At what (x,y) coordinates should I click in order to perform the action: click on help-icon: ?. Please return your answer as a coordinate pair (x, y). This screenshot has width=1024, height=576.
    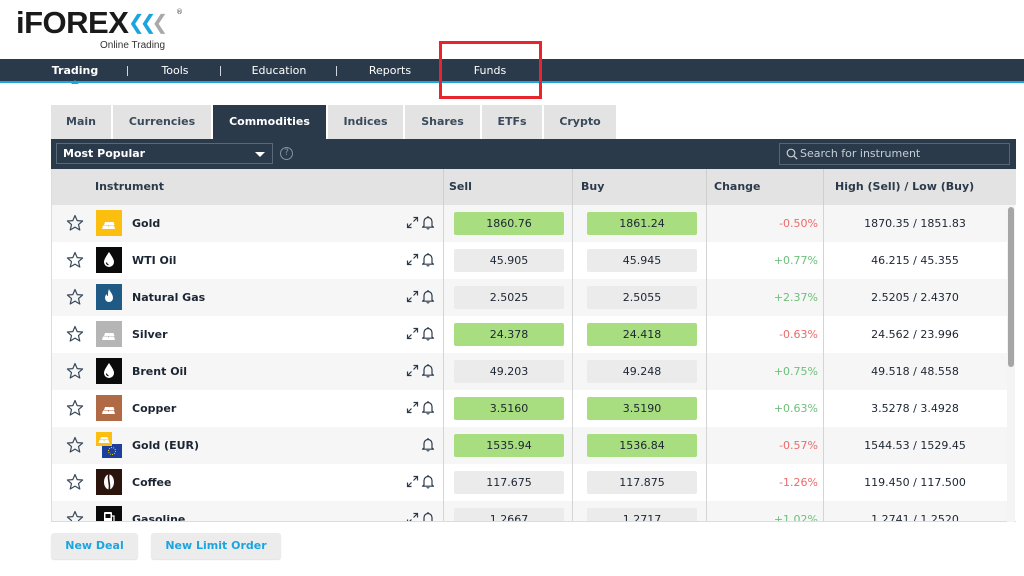
    Looking at the image, I should click on (286, 153).